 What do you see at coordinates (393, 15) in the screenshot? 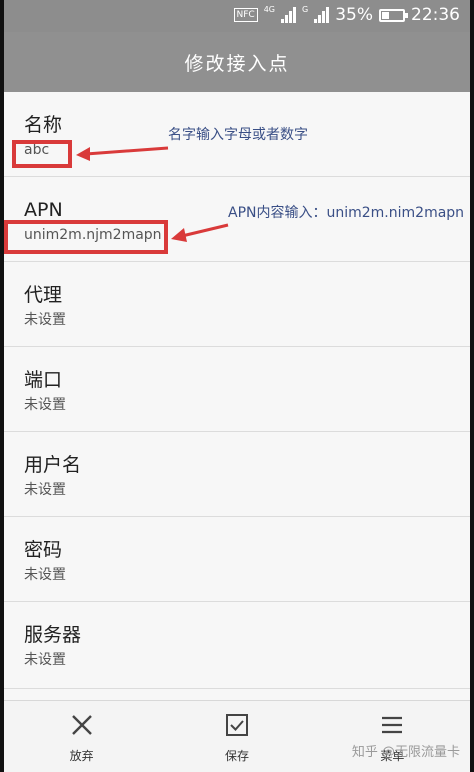
I see `battery-icon` at bounding box center [393, 15].